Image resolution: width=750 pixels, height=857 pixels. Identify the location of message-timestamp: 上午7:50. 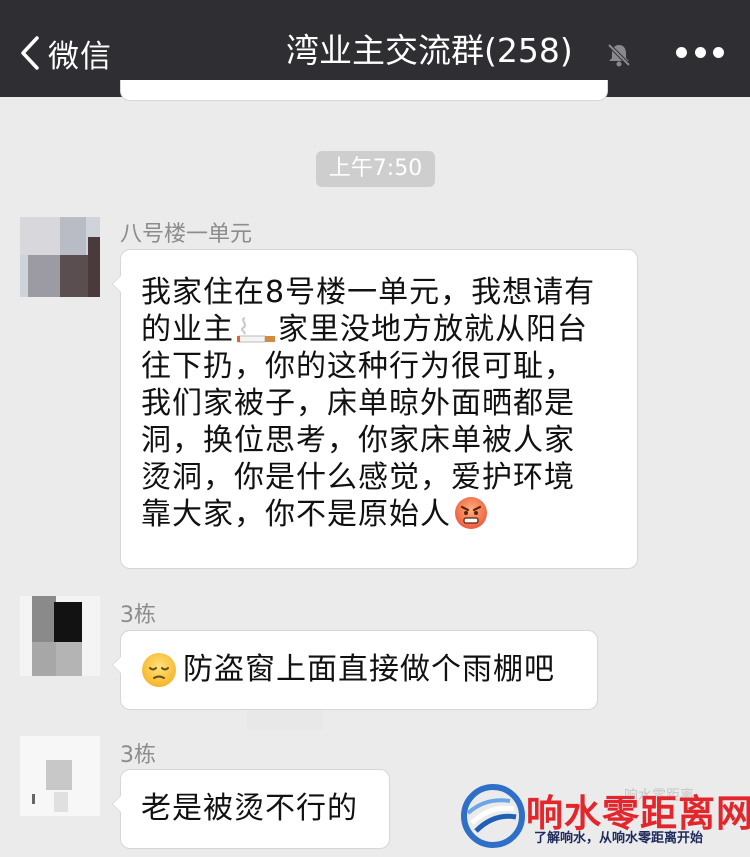
(375, 169).